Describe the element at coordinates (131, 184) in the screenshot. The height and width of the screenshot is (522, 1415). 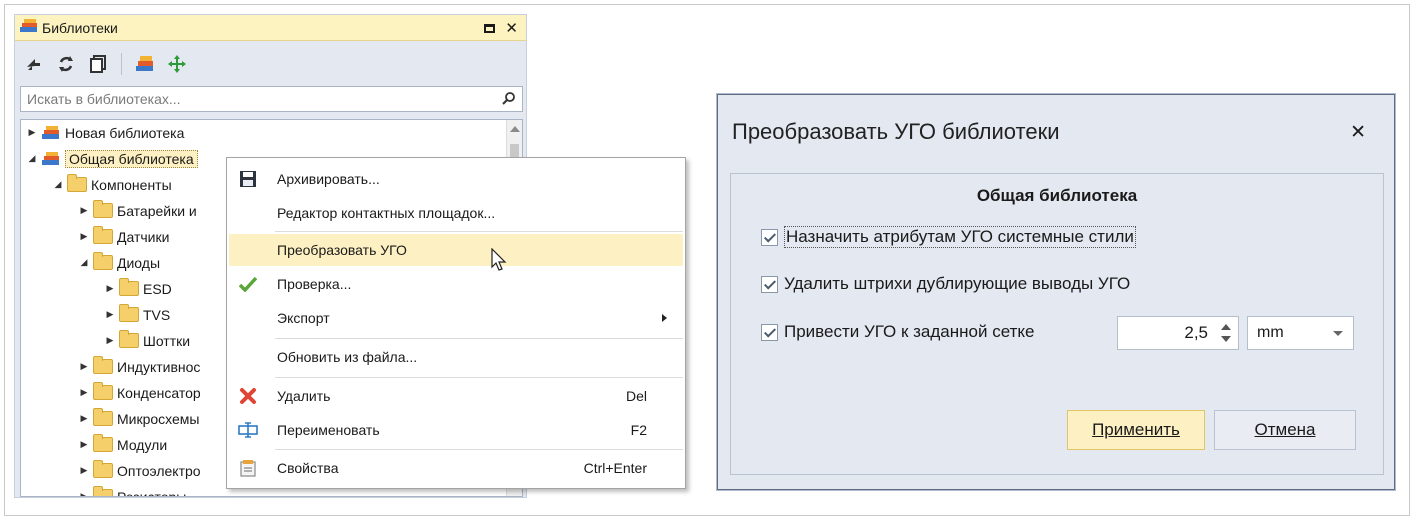
I see `tree-item-label: Компоненты` at that location.